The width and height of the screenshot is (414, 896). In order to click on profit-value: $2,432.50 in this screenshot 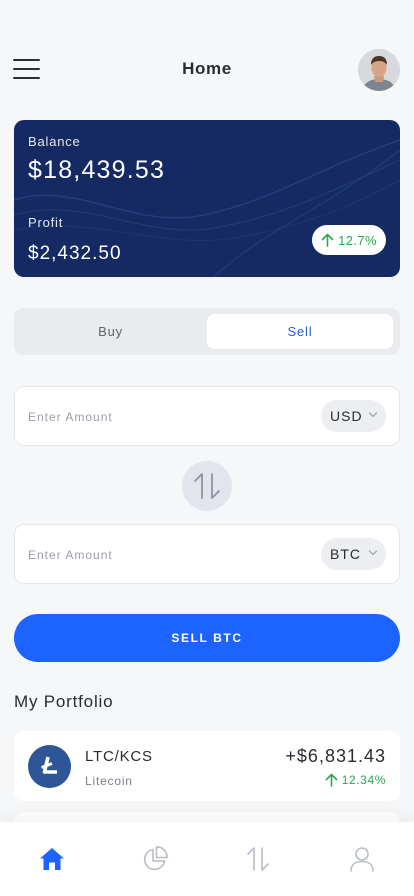, I will do `click(75, 253)`.